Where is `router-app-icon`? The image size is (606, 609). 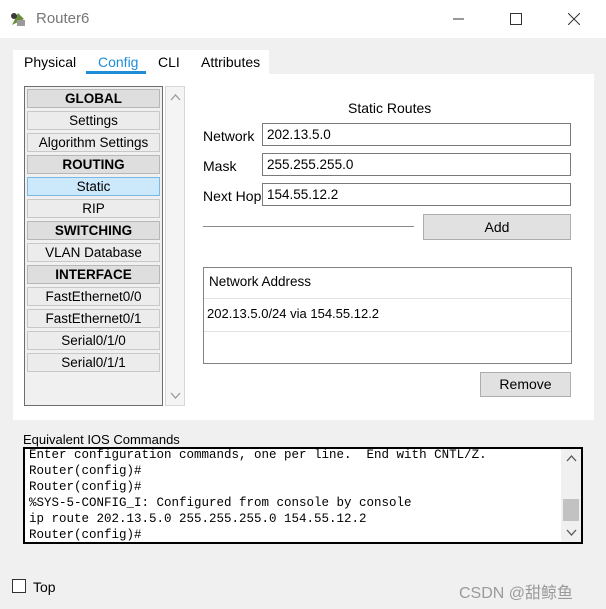 router-app-icon is located at coordinates (18, 19).